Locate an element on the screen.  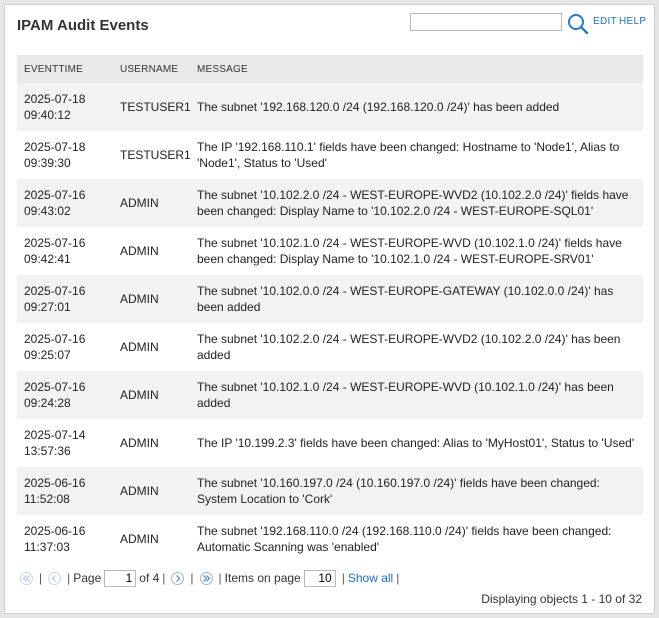
help-link: HELP is located at coordinates (632, 21).